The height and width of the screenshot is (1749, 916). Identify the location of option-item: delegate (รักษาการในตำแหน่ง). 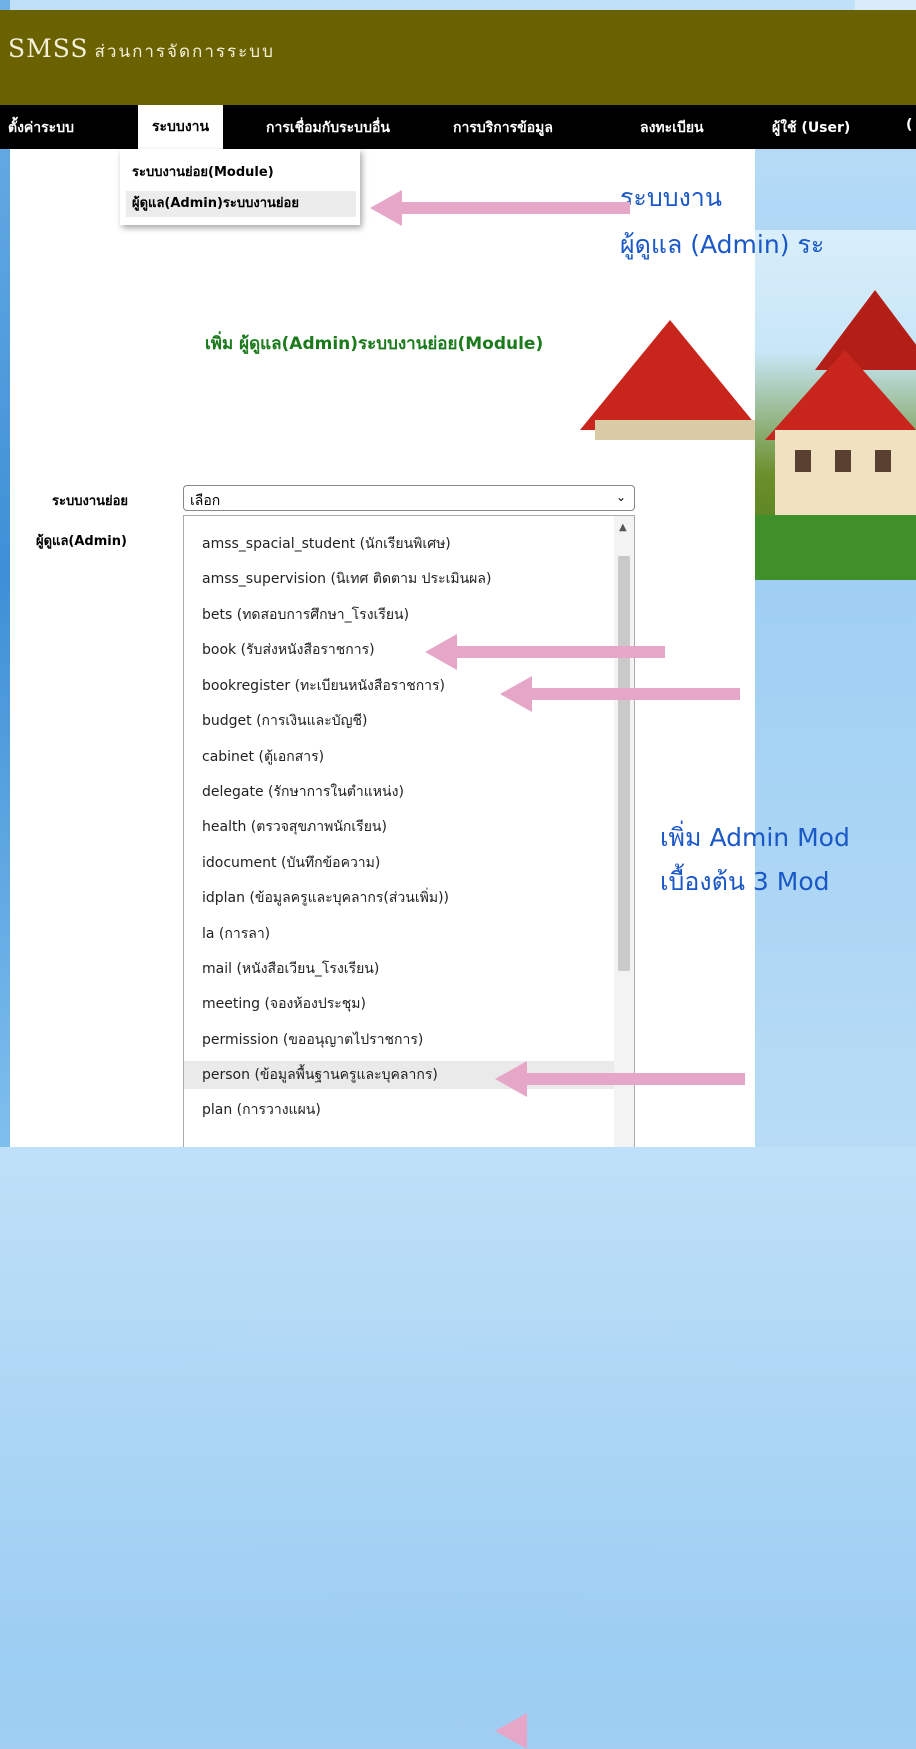
(399, 792).